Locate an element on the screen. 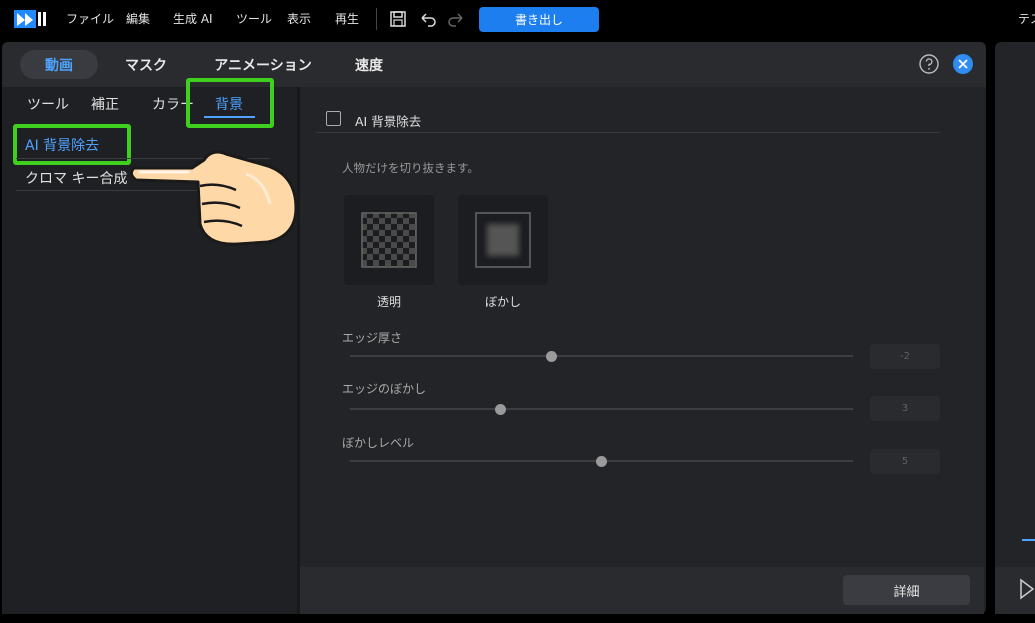  thumbnail-transparent is located at coordinates (389, 240).